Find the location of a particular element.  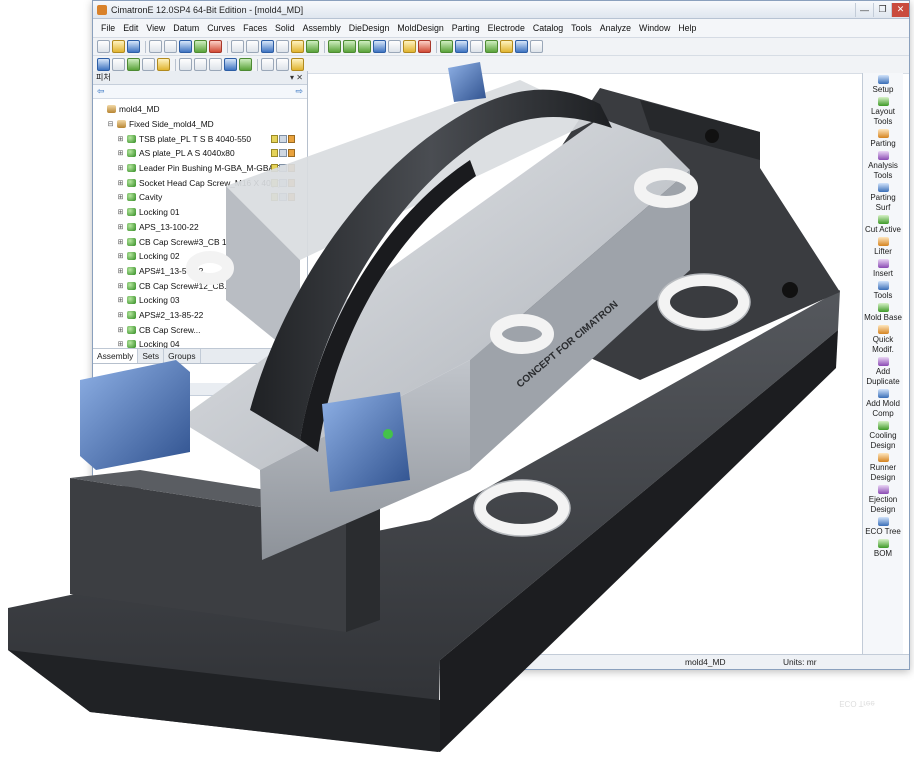

mold-tool-quick-modif: Quick Modif. is located at coordinates (883, 339).